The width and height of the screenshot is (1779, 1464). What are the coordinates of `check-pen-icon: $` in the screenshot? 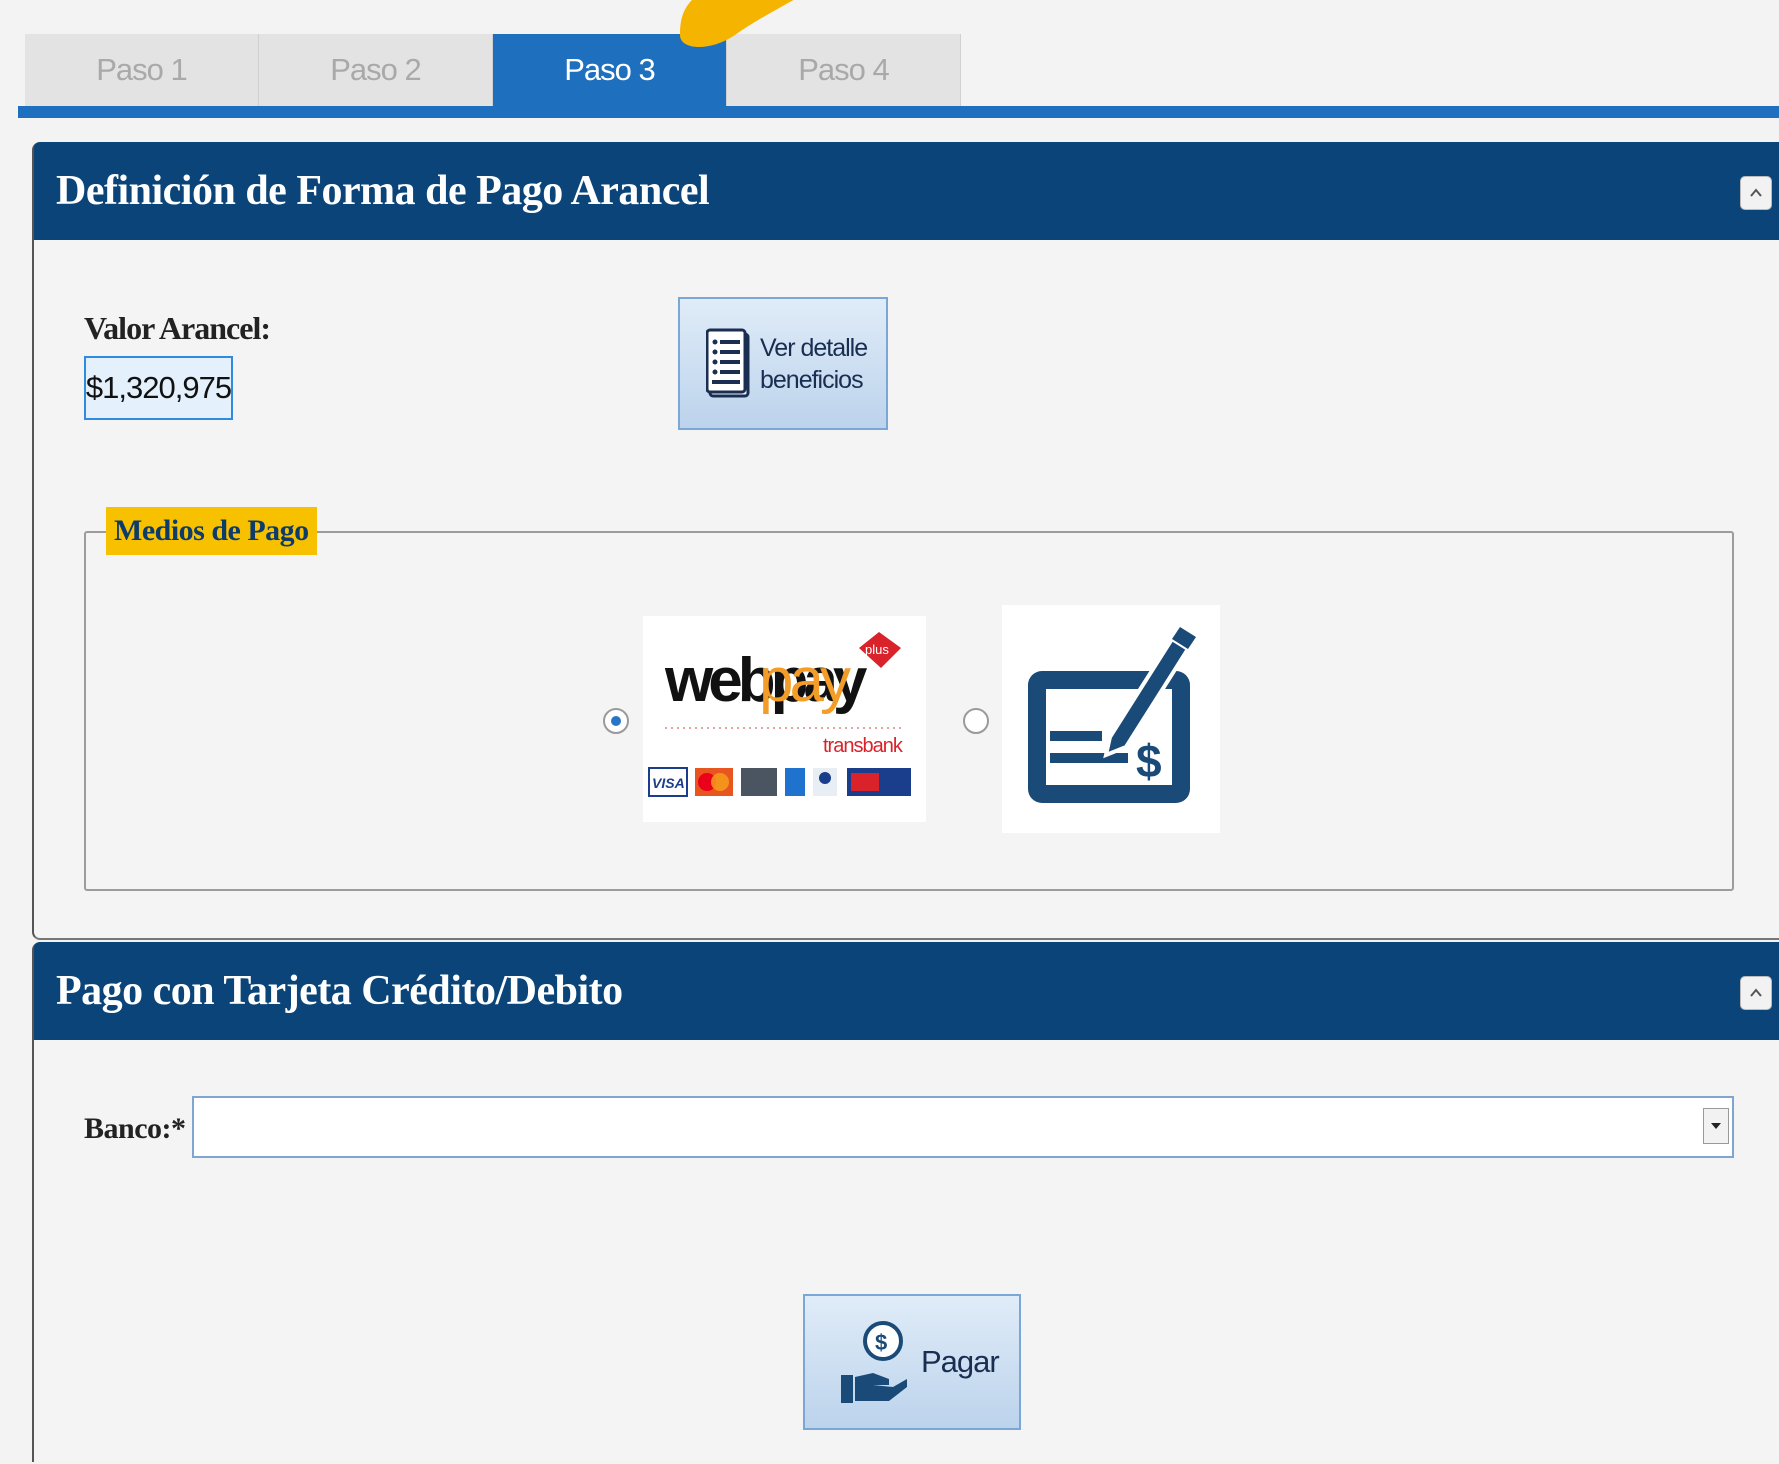 It's located at (1112, 715).